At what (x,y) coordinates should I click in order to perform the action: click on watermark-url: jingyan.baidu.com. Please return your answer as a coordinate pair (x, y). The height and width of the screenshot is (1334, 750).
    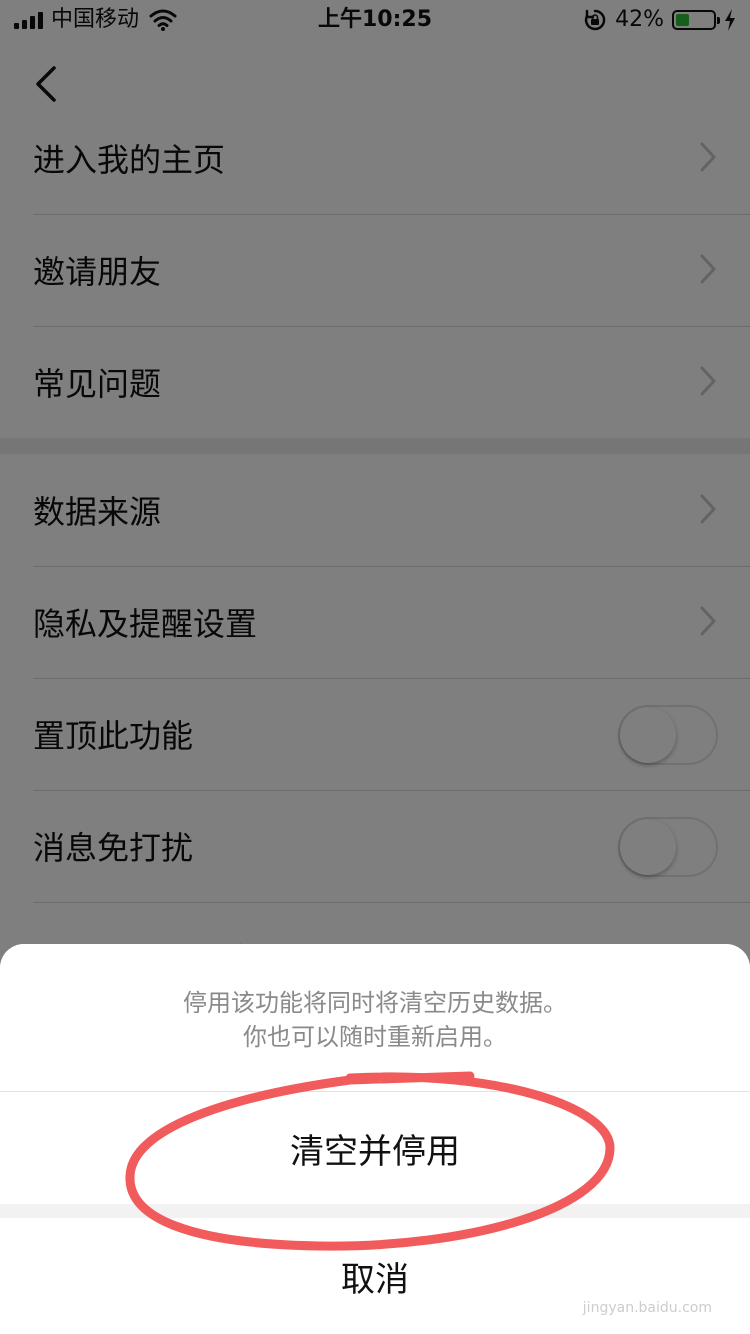
    Looking at the image, I should click on (647, 1308).